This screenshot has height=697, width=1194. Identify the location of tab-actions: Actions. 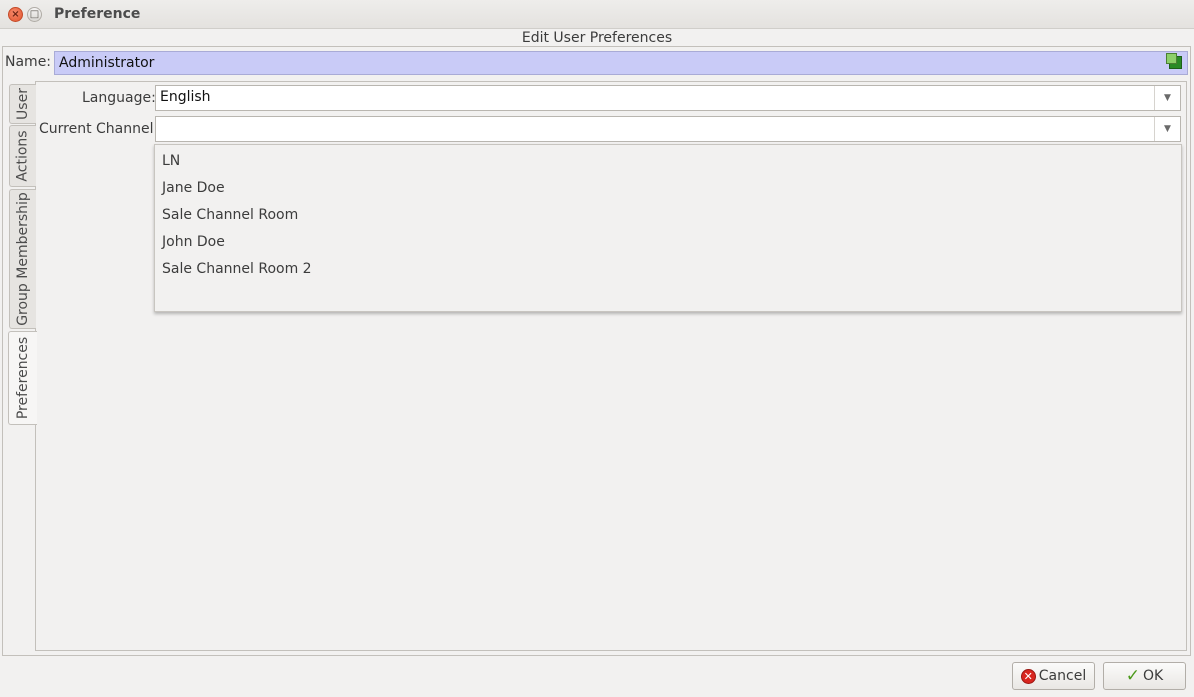
(22, 156).